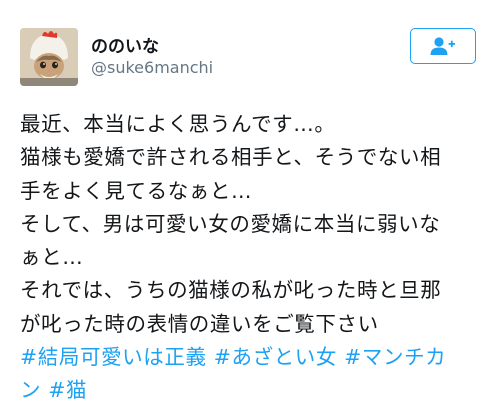 This screenshot has height=410, width=500. I want to click on follow-user-icon, so click(442, 46).